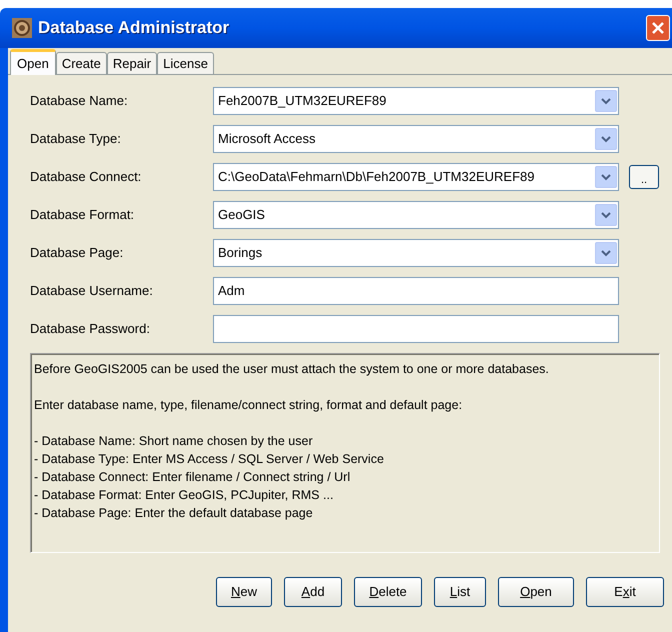  Describe the element at coordinates (388, 592) in the screenshot. I see `action-button: Delete` at that location.